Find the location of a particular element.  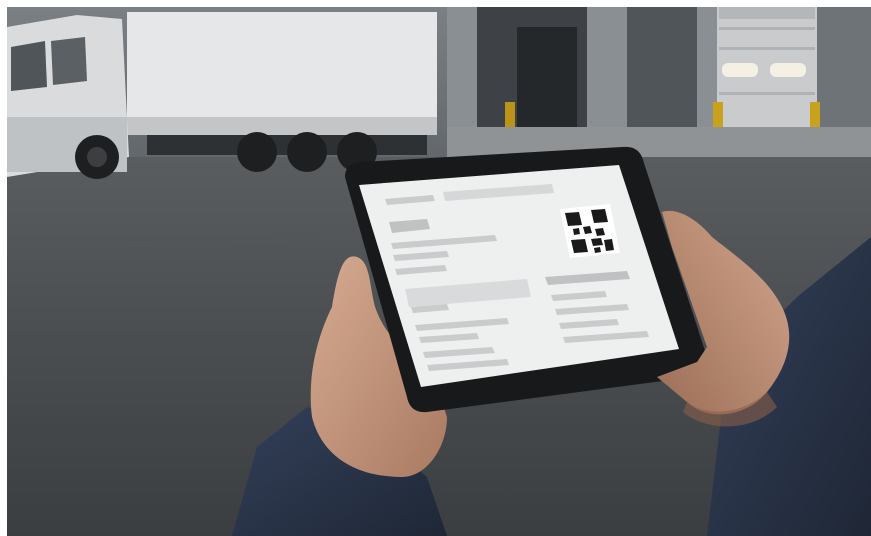

loading-docks is located at coordinates (659, 89).